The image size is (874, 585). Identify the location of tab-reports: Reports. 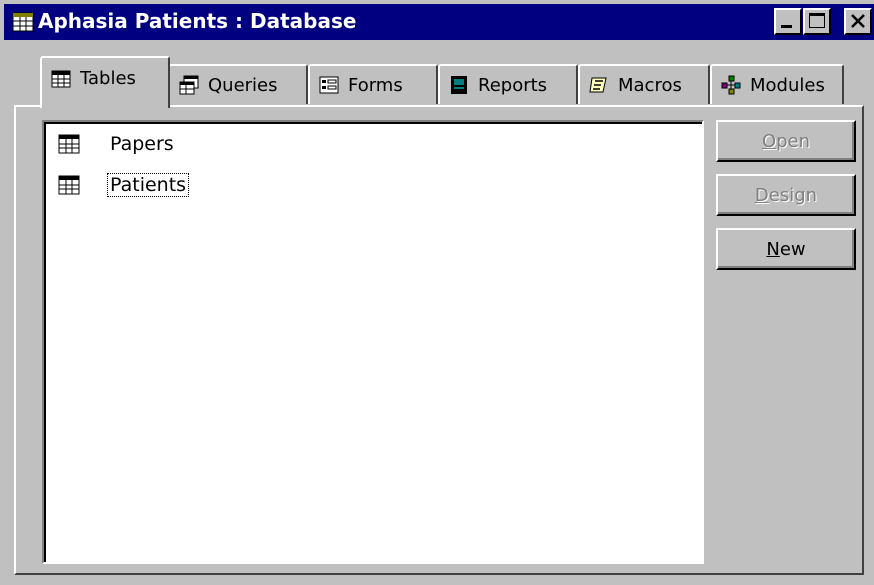
(508, 84).